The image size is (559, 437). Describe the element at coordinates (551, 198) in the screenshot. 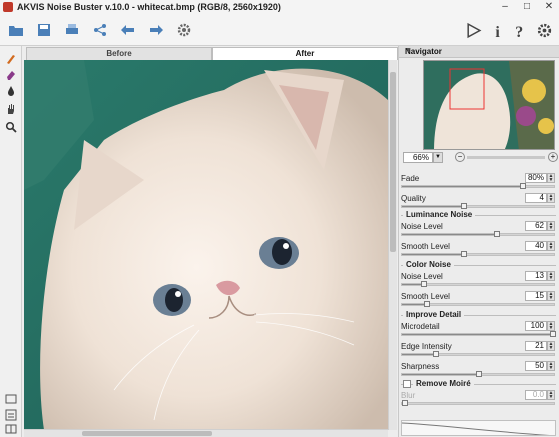

I see `quality-spinner: ▲ ▼` at that location.